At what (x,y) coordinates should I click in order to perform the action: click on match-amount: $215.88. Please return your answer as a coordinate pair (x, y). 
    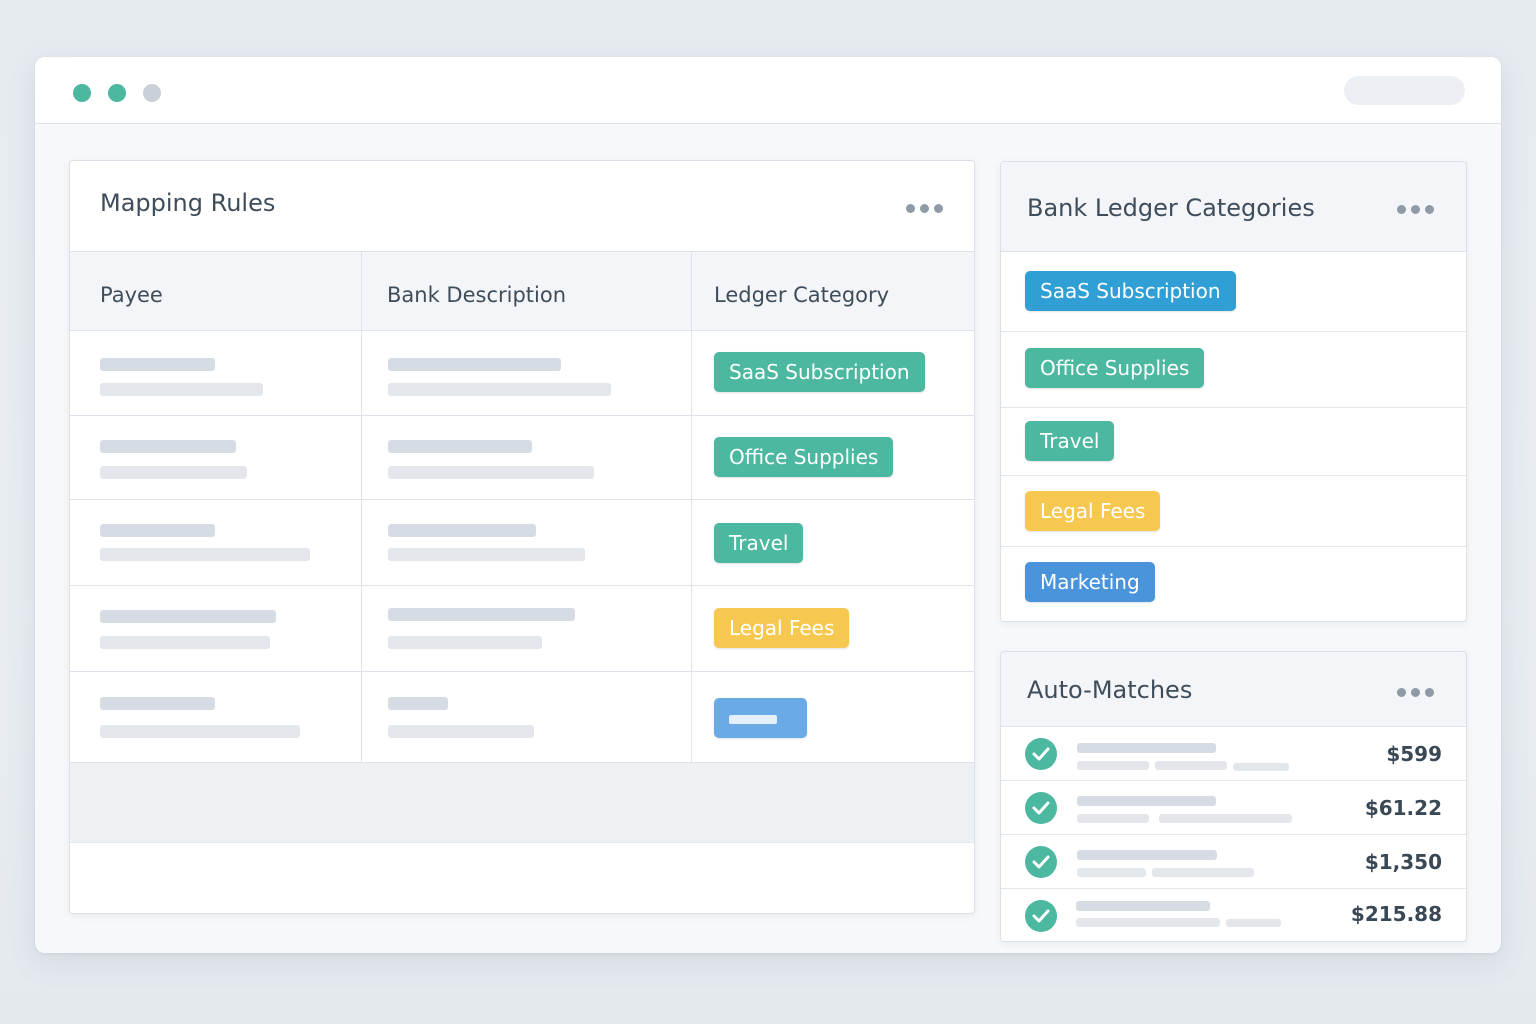
    Looking at the image, I should click on (1396, 914).